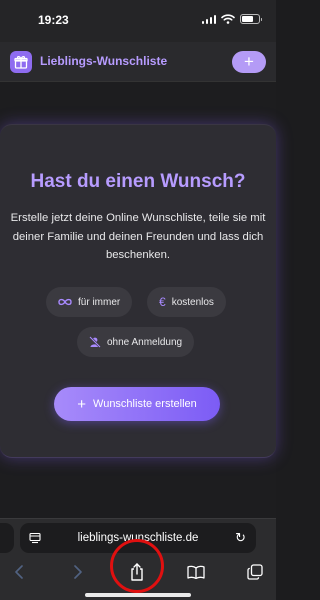 The width and height of the screenshot is (320, 600). What do you see at coordinates (228, 19) in the screenshot?
I see `wifi-icon` at bounding box center [228, 19].